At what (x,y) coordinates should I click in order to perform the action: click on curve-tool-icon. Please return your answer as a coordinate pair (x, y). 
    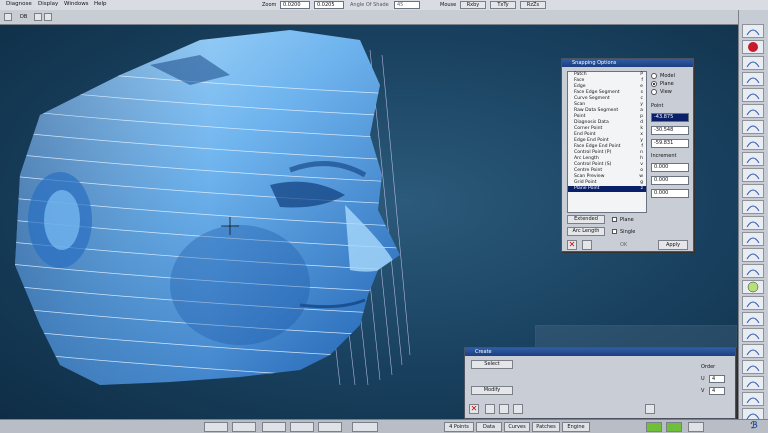
    Looking at the image, I should click on (753, 95).